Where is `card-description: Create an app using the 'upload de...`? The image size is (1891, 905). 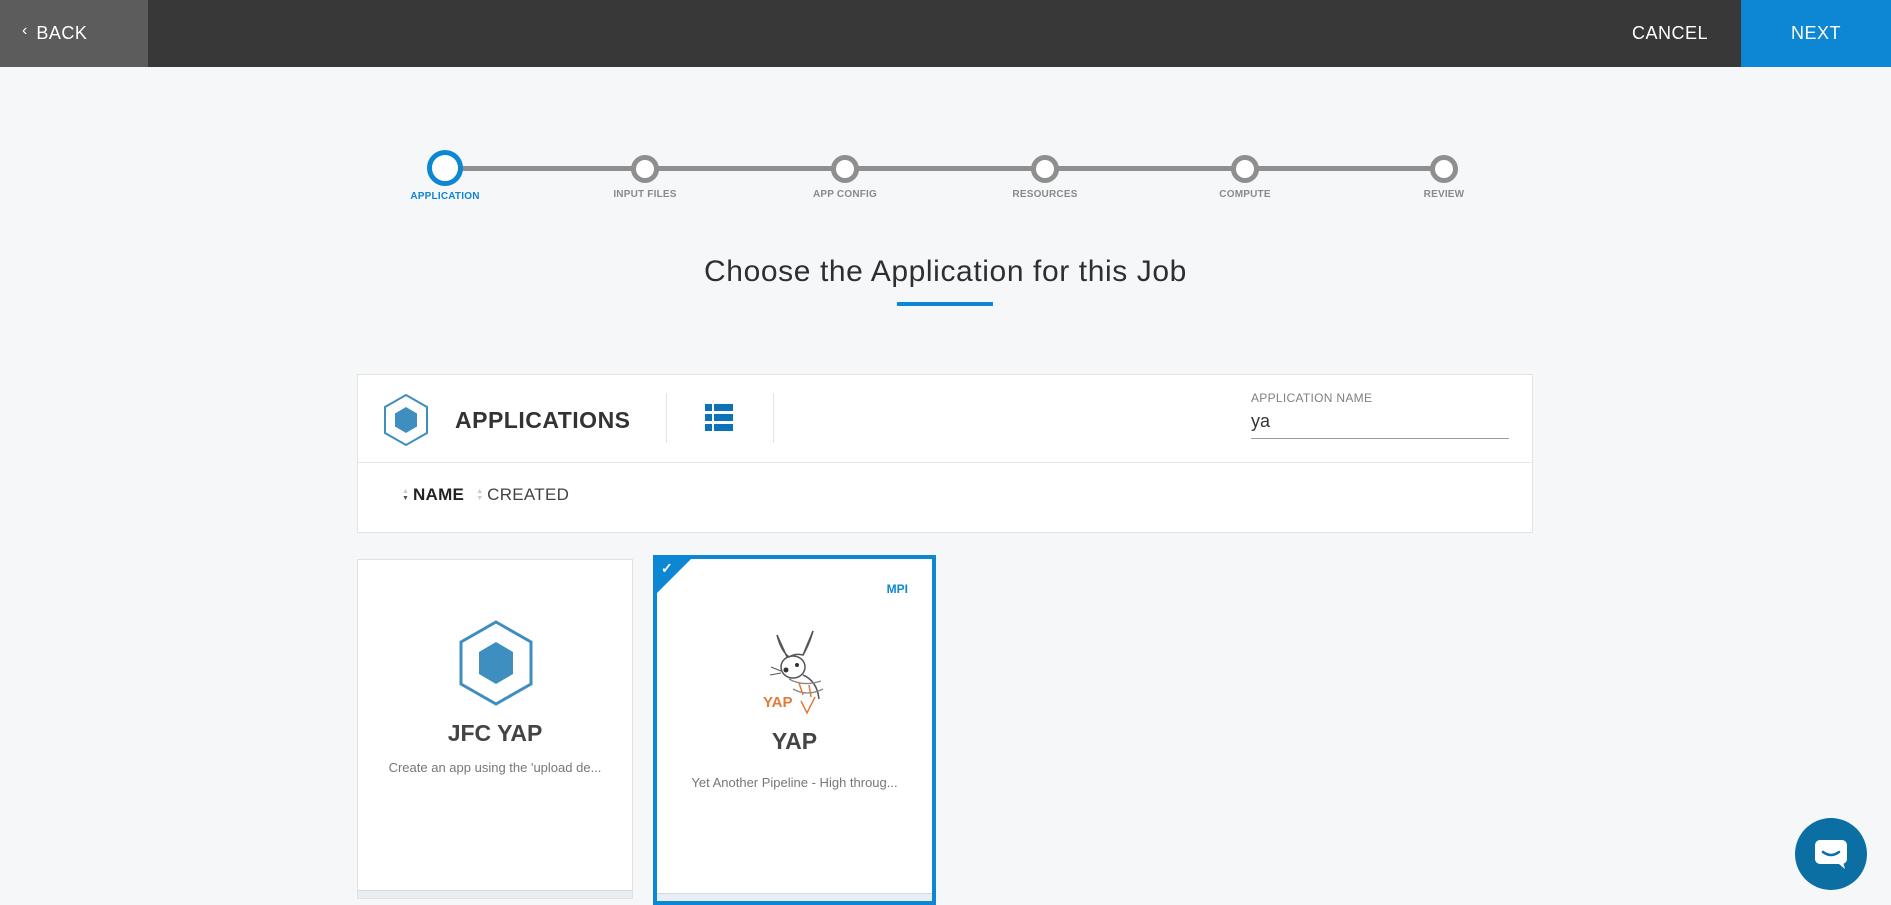
card-description: Create an app using the 'upload de... is located at coordinates (495, 767).